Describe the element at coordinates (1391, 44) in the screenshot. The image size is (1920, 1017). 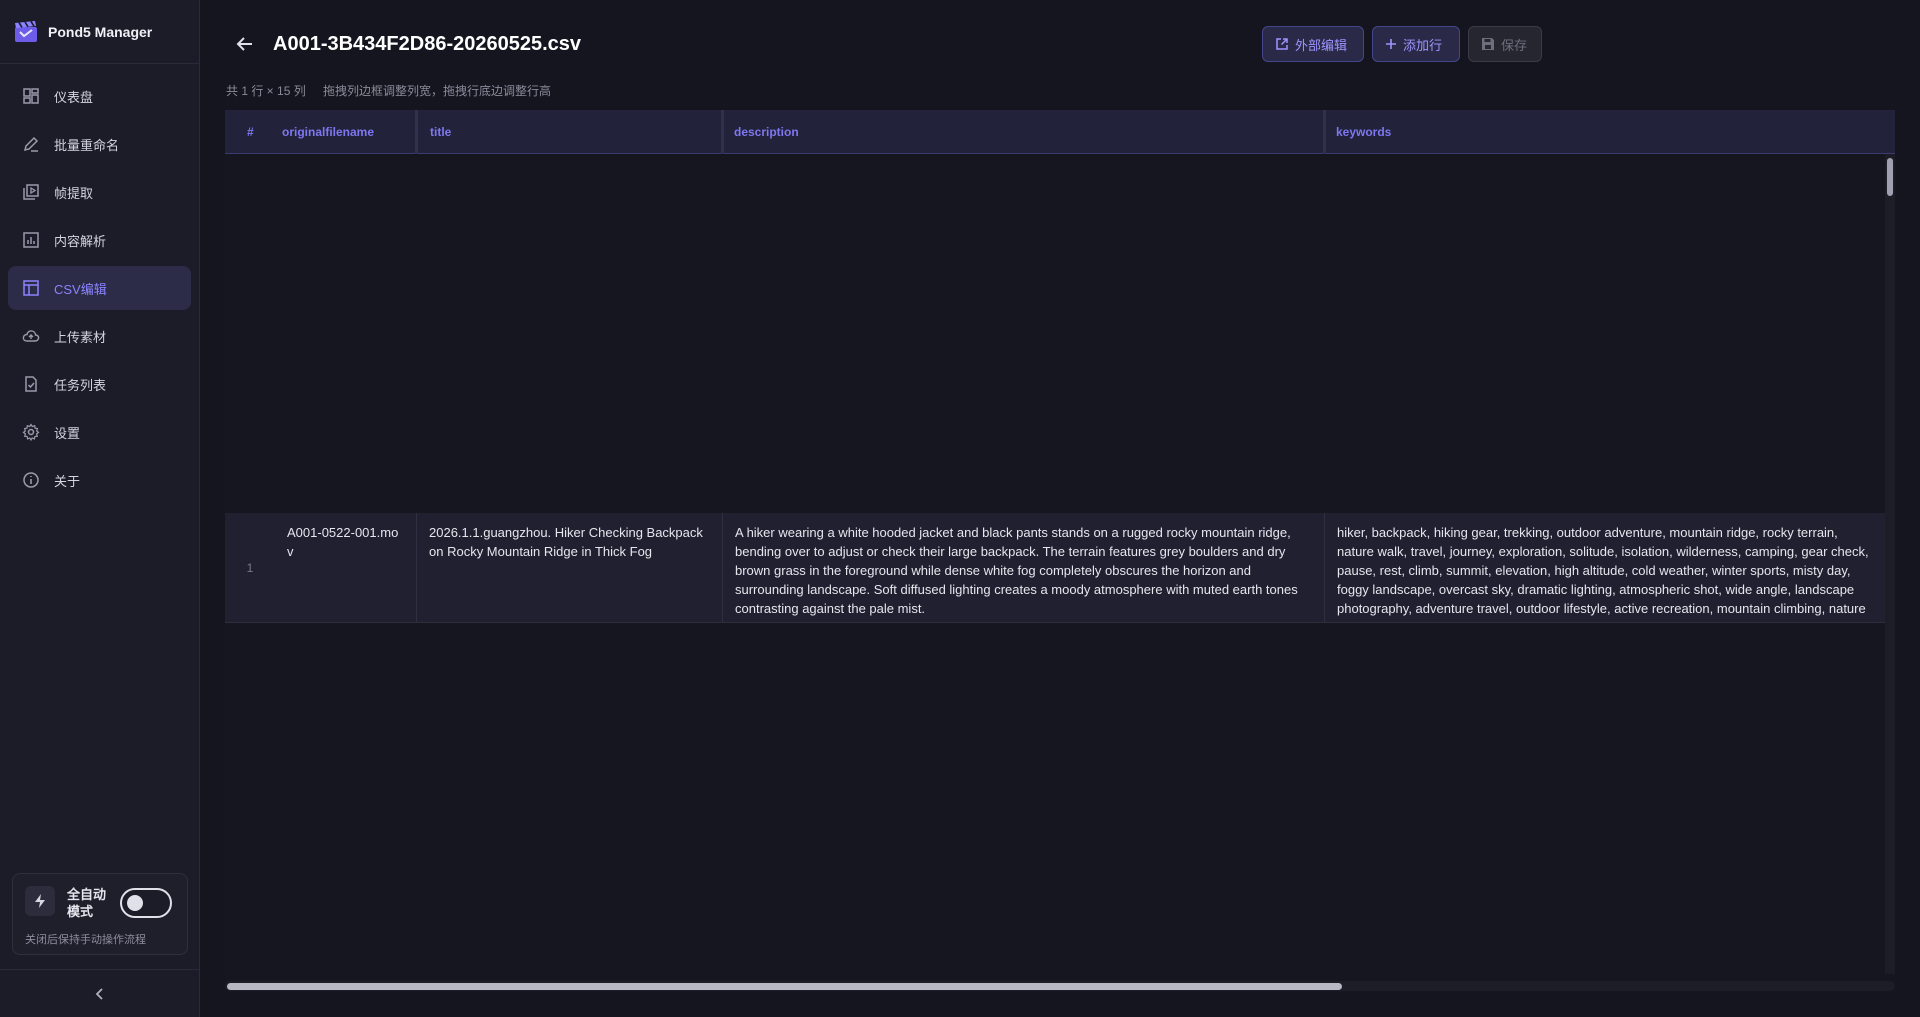
I see `plus-icon` at that location.